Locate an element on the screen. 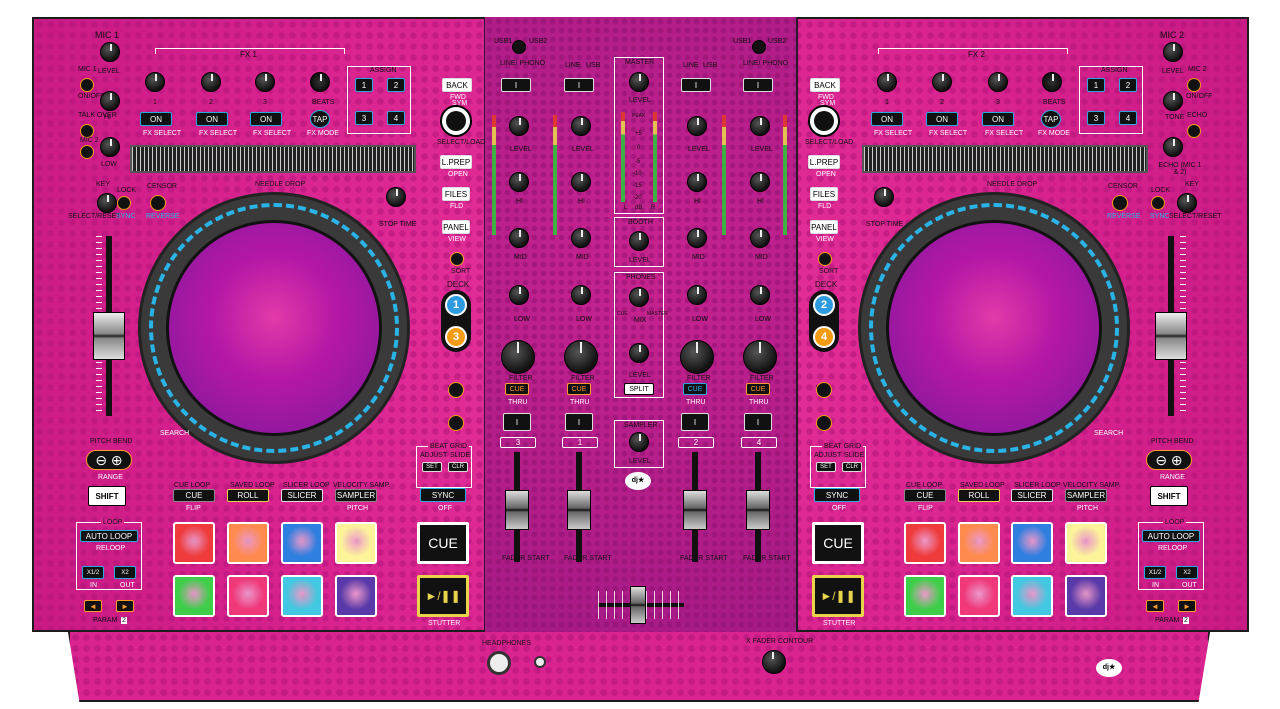 The image size is (1280, 709). level-knob-ch1 is located at coordinates (581, 126).